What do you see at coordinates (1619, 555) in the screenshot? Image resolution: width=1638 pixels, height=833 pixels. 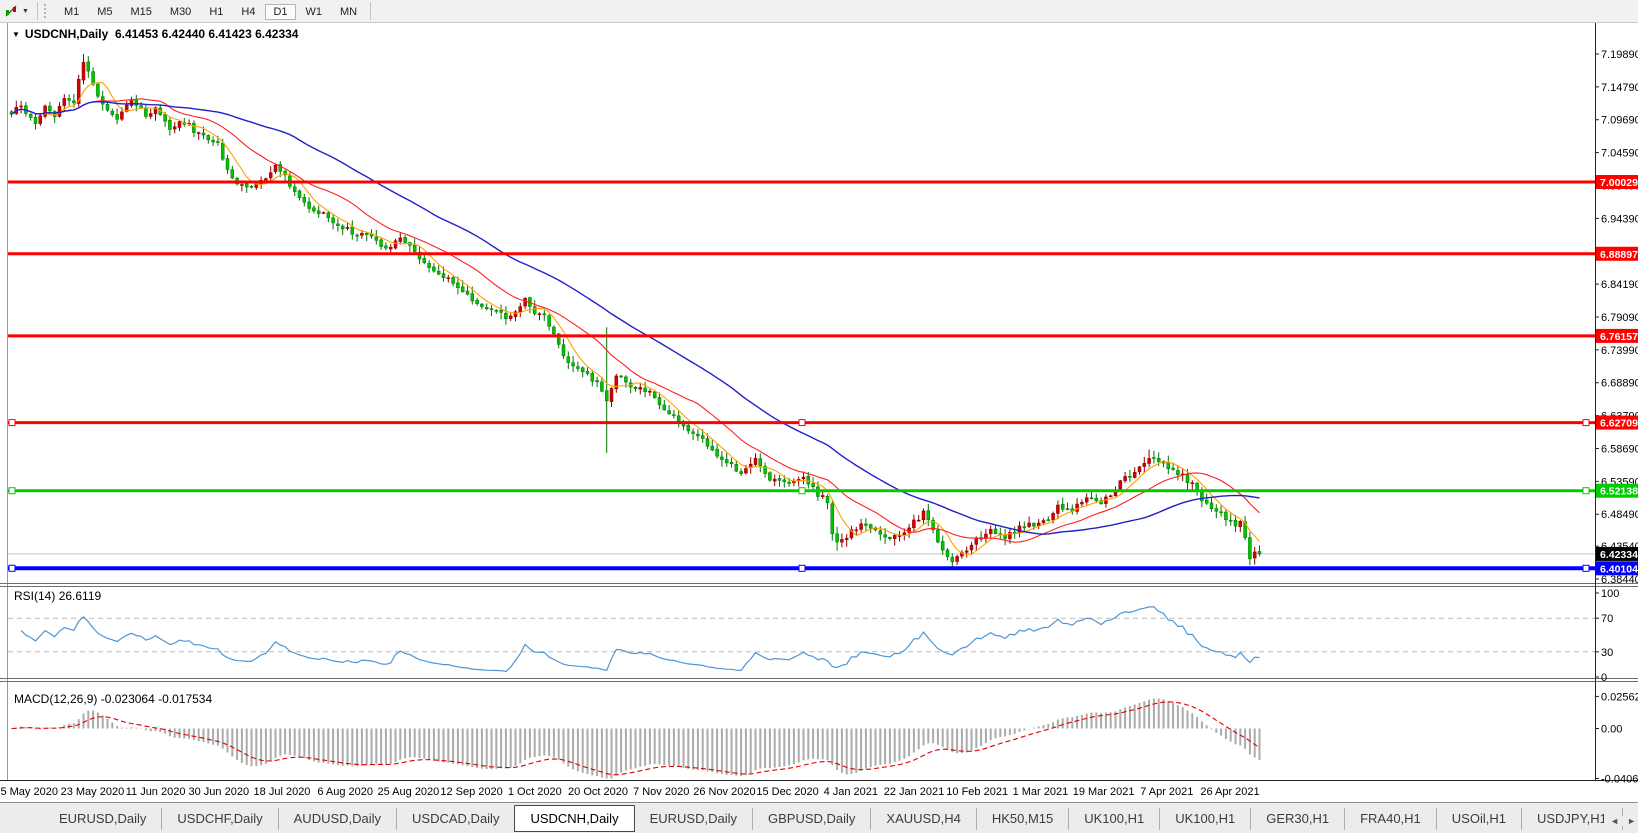 I see `svg-text: 6.42334` at bounding box center [1619, 555].